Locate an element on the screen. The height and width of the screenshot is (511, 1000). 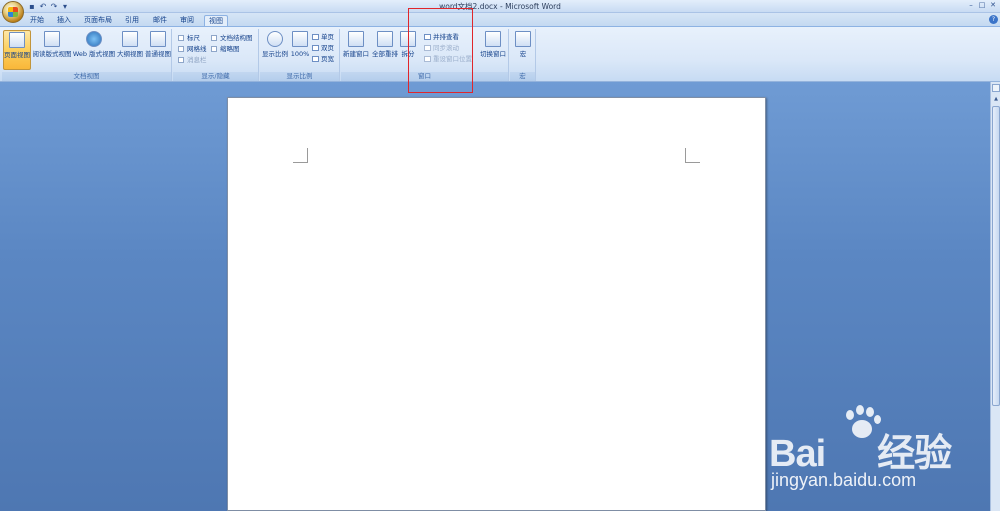
page-100-icon is located at coordinates (300, 39).